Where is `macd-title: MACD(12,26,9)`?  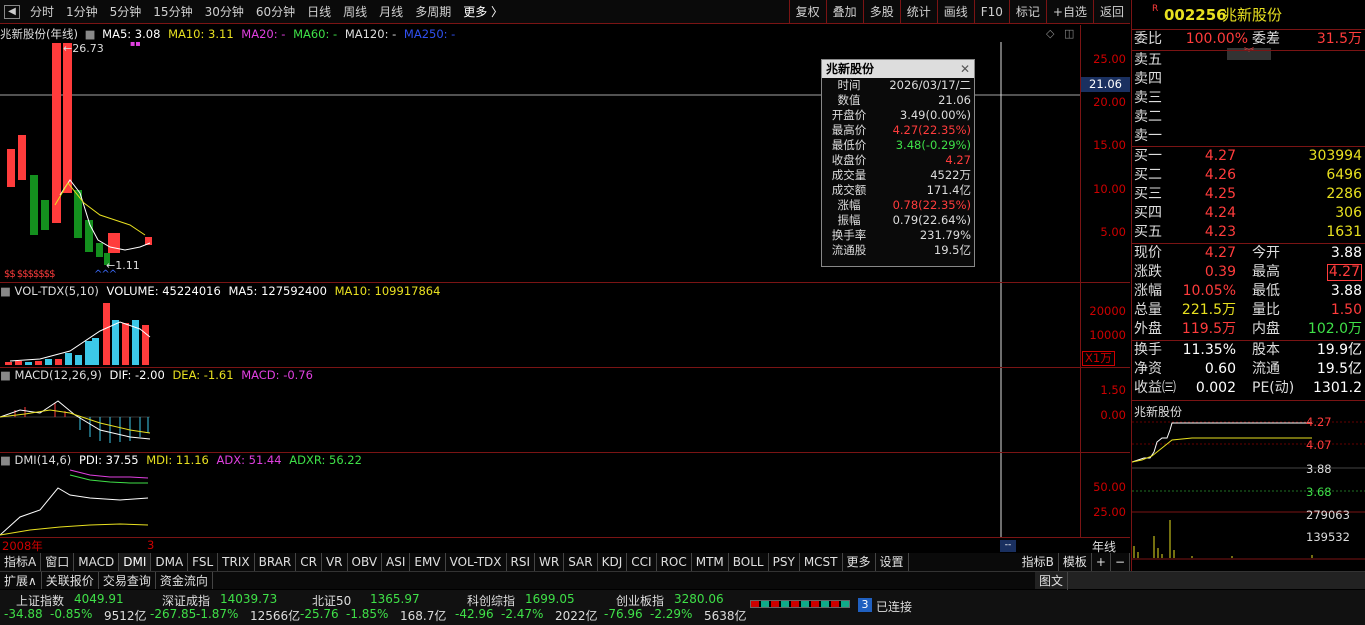 macd-title: MACD(12,26,9) is located at coordinates (58, 375).